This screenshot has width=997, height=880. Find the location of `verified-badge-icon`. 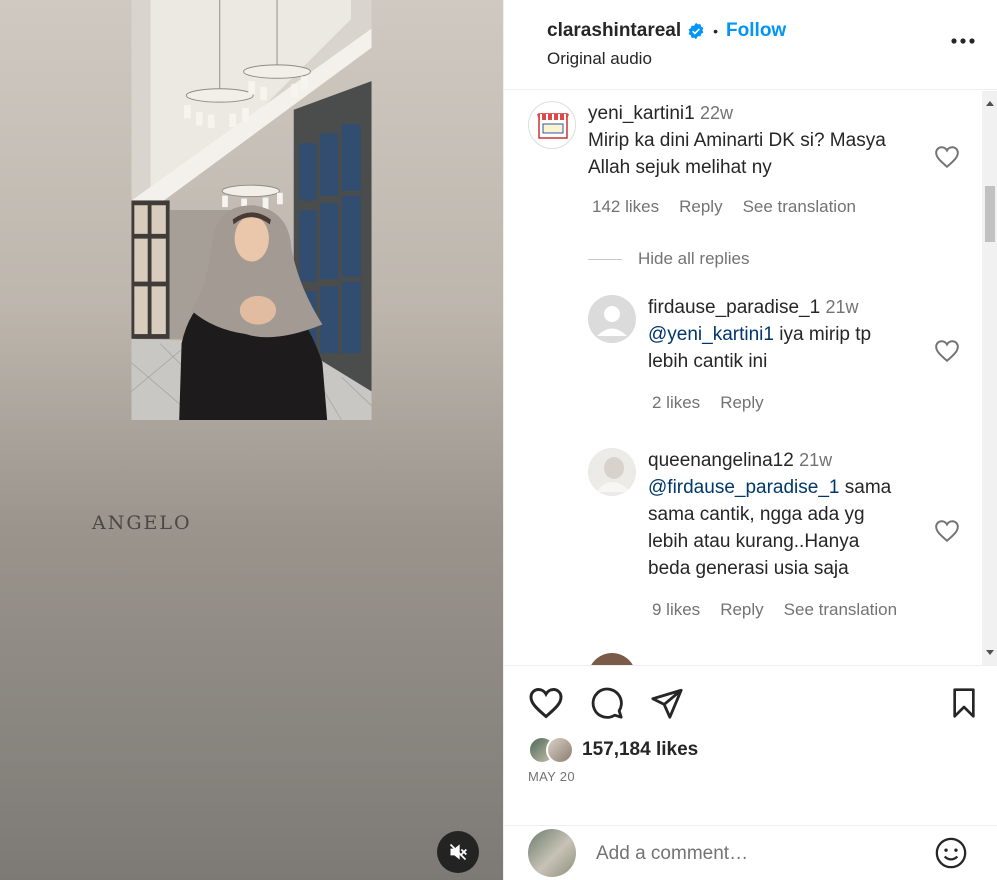

verified-badge-icon is located at coordinates (696, 31).